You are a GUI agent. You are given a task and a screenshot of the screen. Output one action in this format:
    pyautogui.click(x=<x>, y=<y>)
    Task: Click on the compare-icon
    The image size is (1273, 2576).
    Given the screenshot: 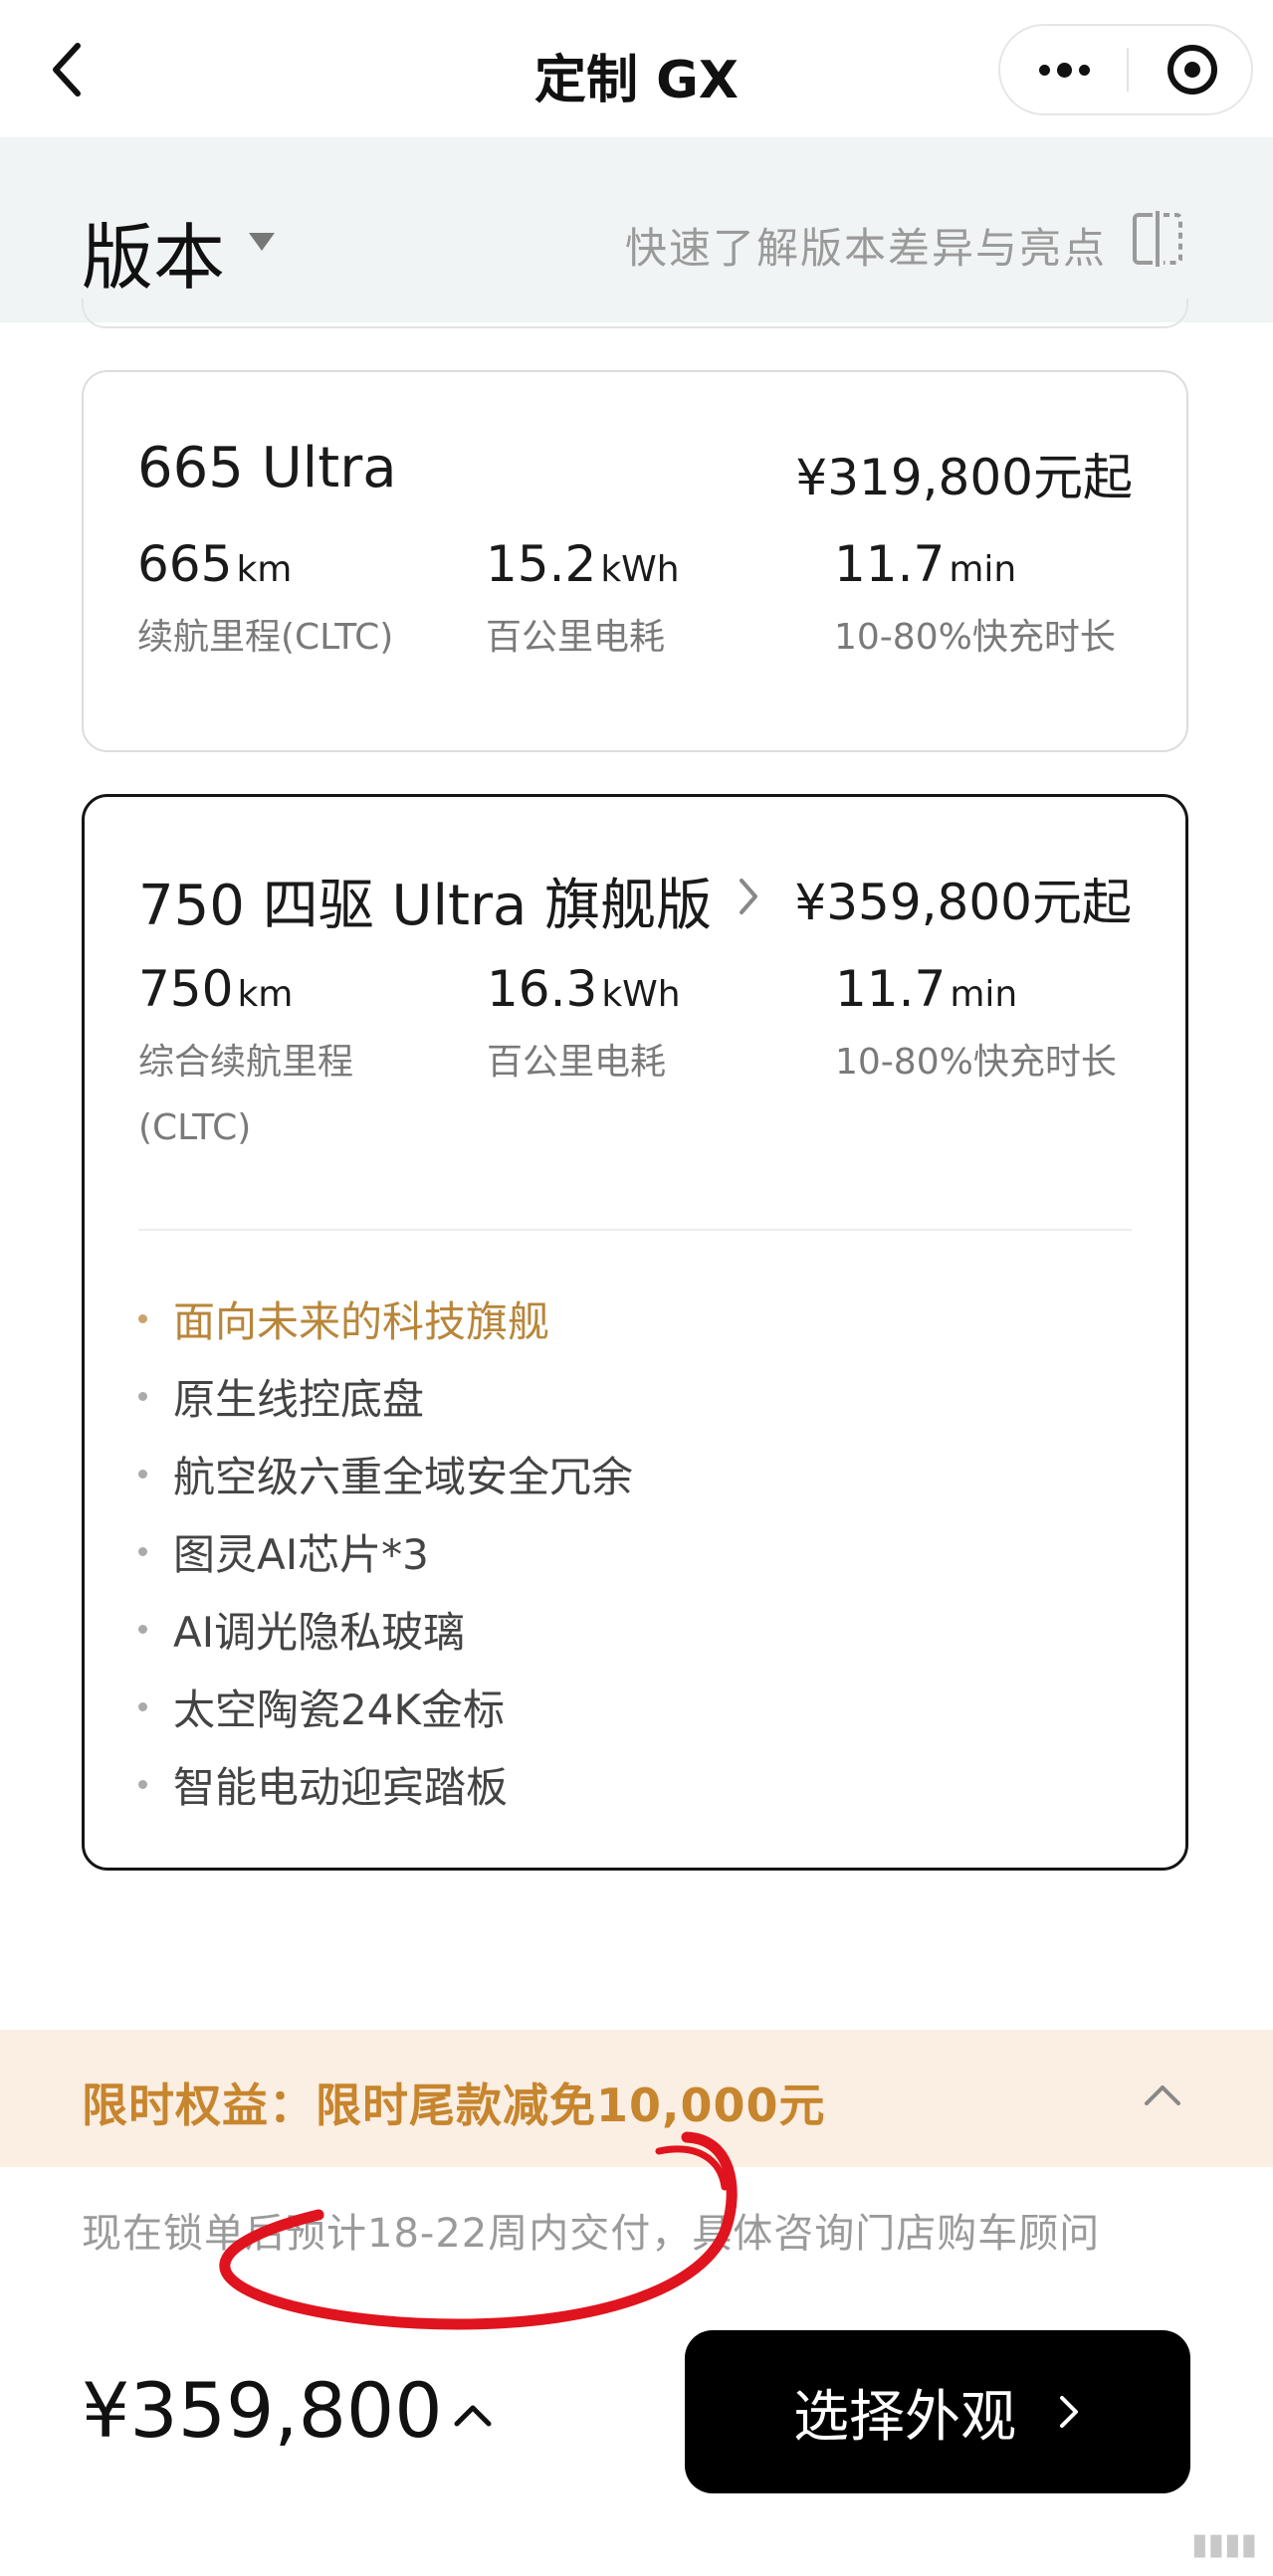 What is the action you would take?
    pyautogui.click(x=1157, y=239)
    